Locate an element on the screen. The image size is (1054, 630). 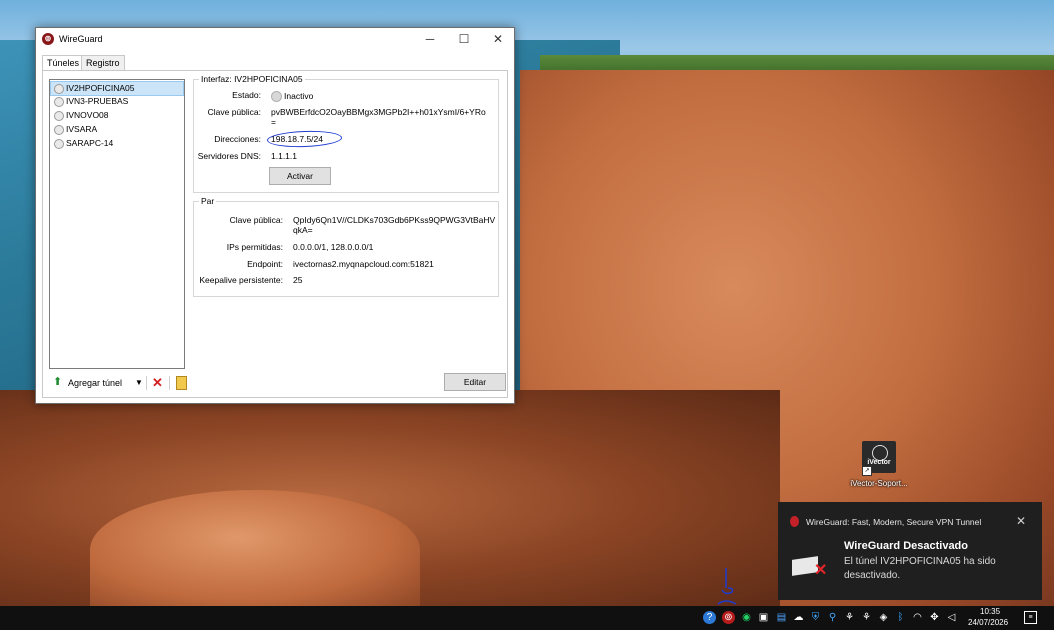
tunnel-name: IV2HPOFICINA05 is located at coordinates (100, 88).